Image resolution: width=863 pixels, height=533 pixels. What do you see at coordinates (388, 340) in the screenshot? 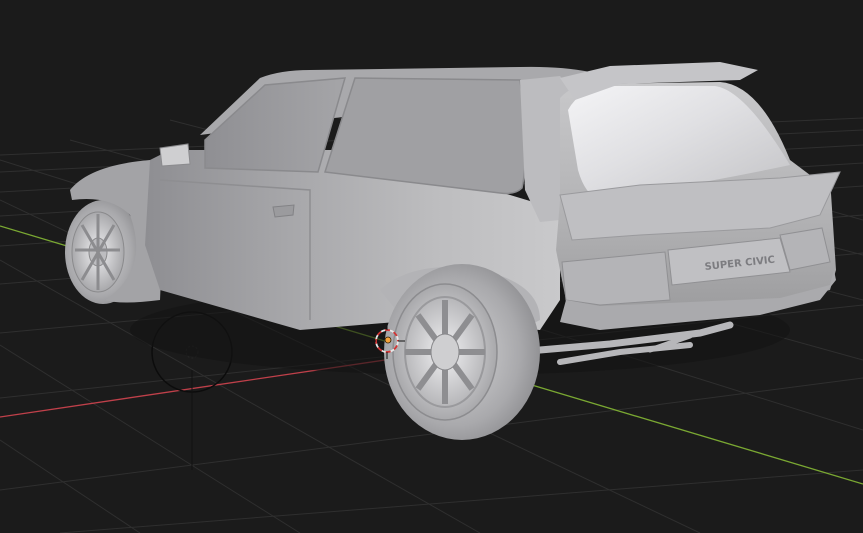
I see `origin-marker-icon` at bounding box center [388, 340].